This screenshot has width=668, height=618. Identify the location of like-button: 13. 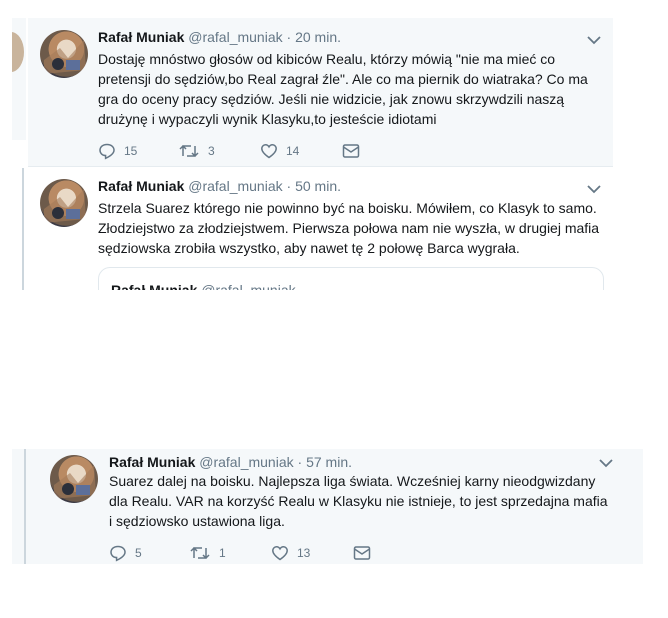
(290, 553).